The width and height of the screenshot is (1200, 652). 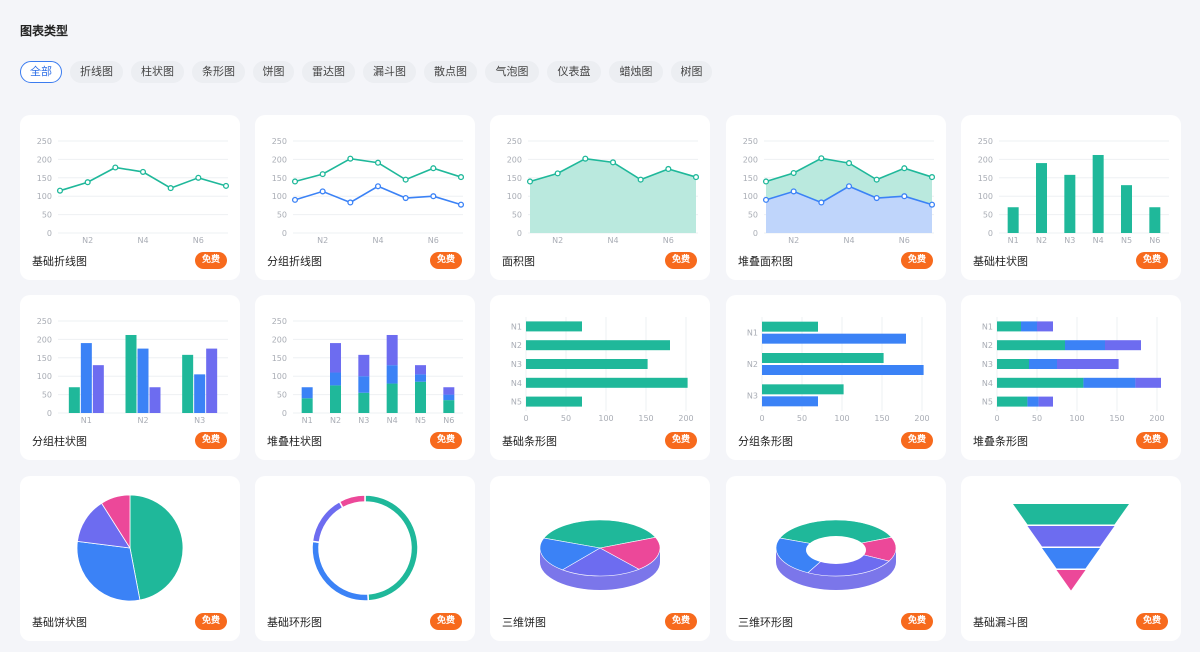 I want to click on chart-thumbnail: 0 50 100 150 200 250 N2 N4 N6, so click(x=603, y=191).